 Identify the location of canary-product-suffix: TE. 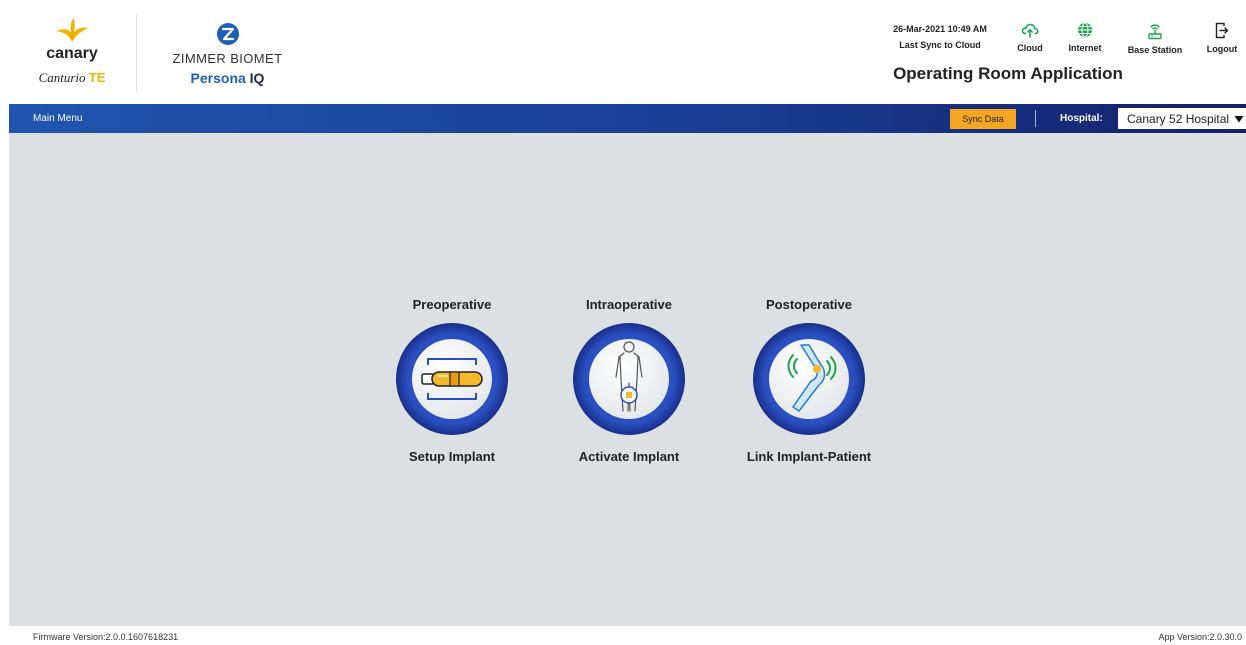
(97, 77).